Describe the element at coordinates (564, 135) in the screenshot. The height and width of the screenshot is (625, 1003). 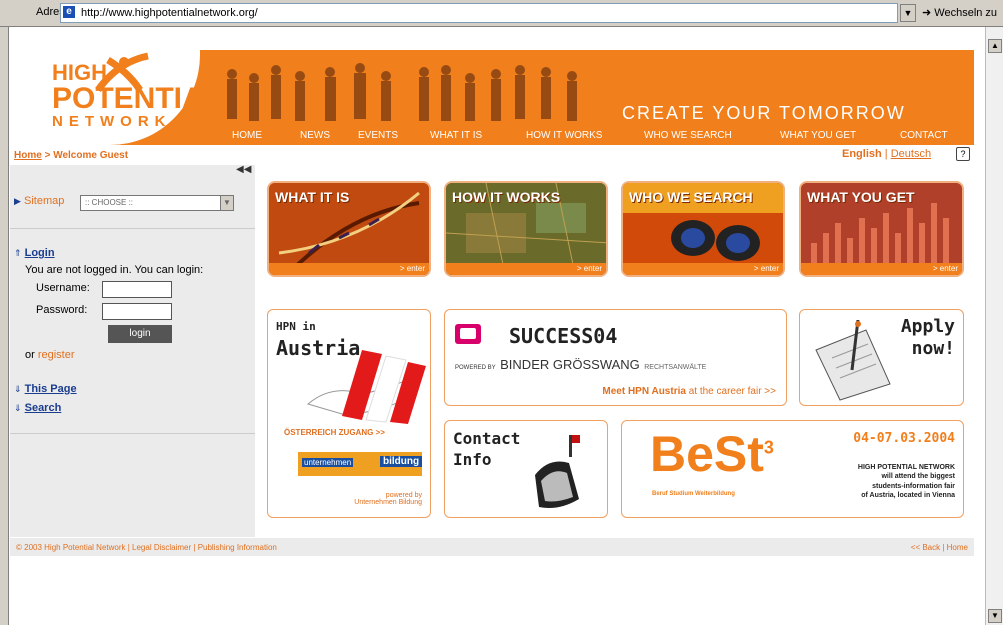
I see `nav-how-it-works: HOW IT WORKS` at that location.